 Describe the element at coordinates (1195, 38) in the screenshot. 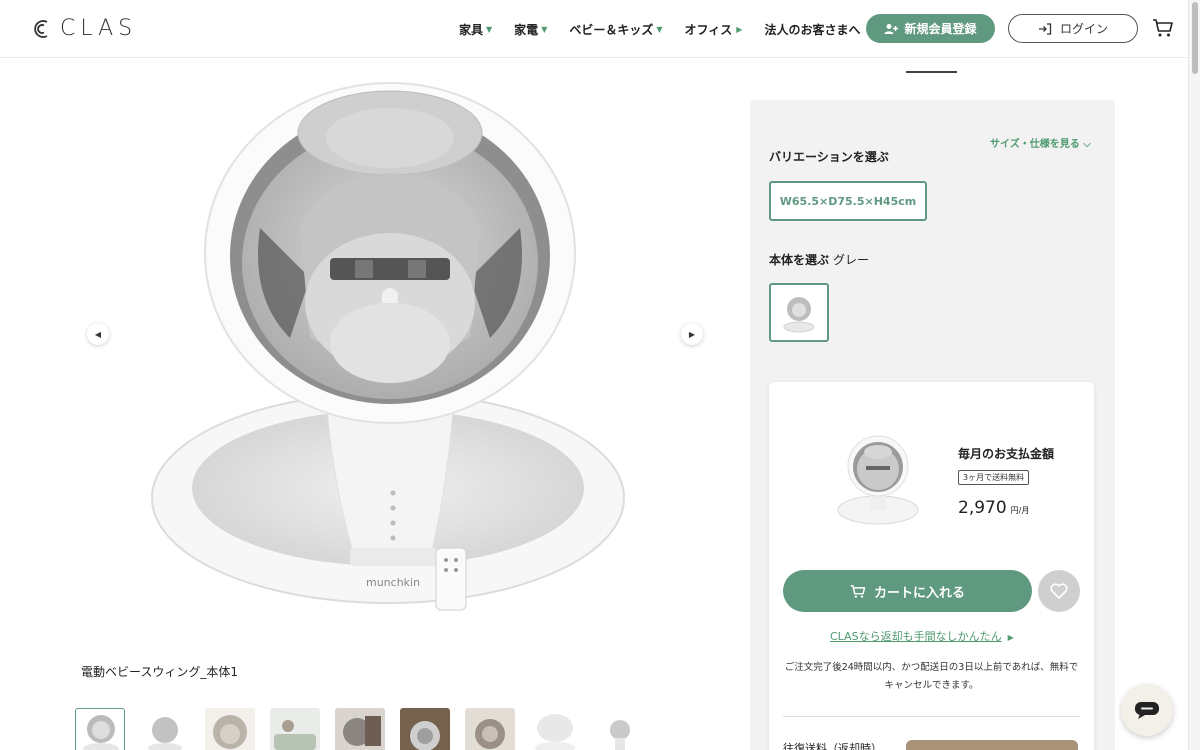

I see `scrollbar-thumb` at that location.